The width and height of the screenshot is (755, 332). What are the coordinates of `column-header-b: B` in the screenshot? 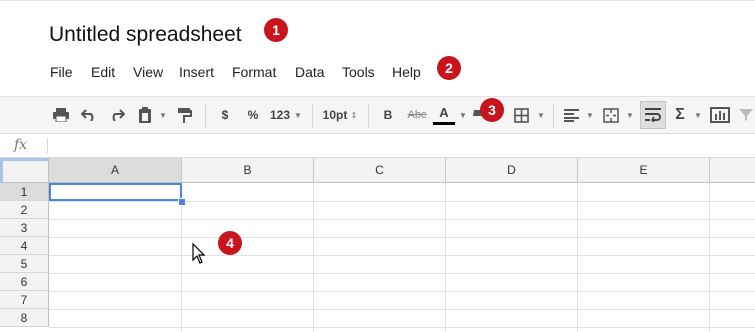 It's located at (248, 170).